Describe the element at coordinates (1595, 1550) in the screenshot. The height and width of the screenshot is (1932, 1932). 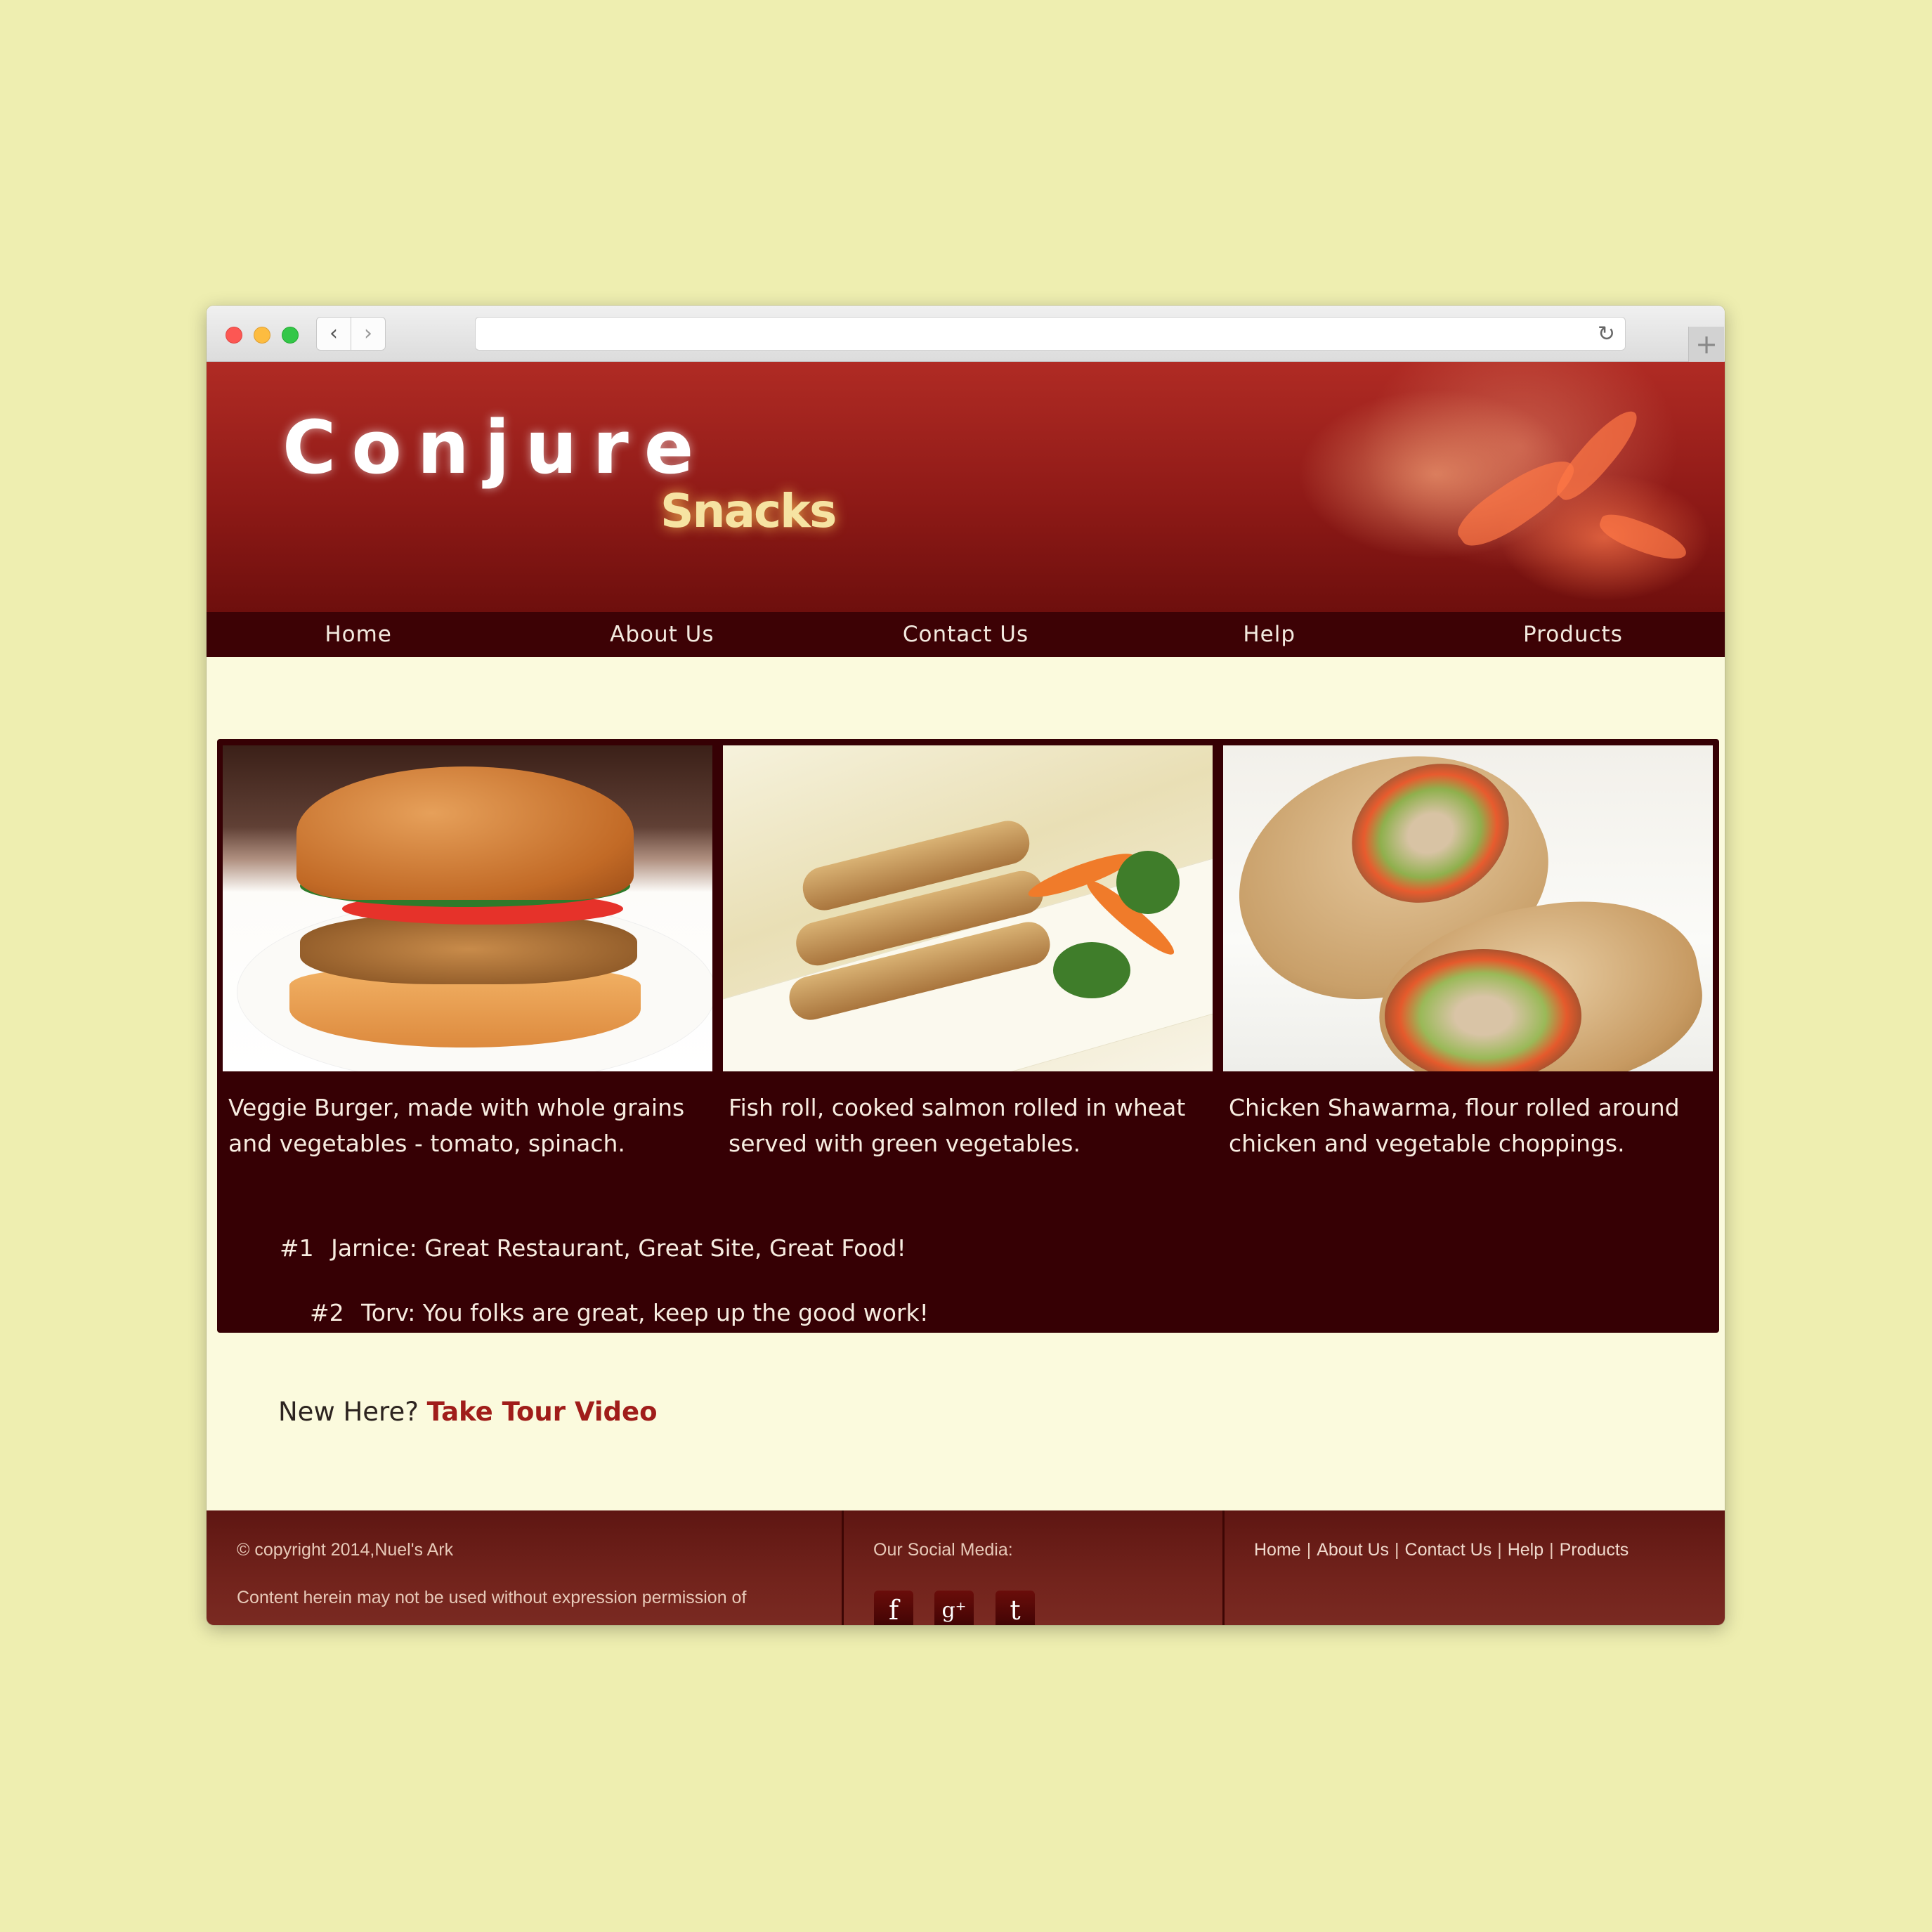
I see `footer-link-products: Products` at that location.